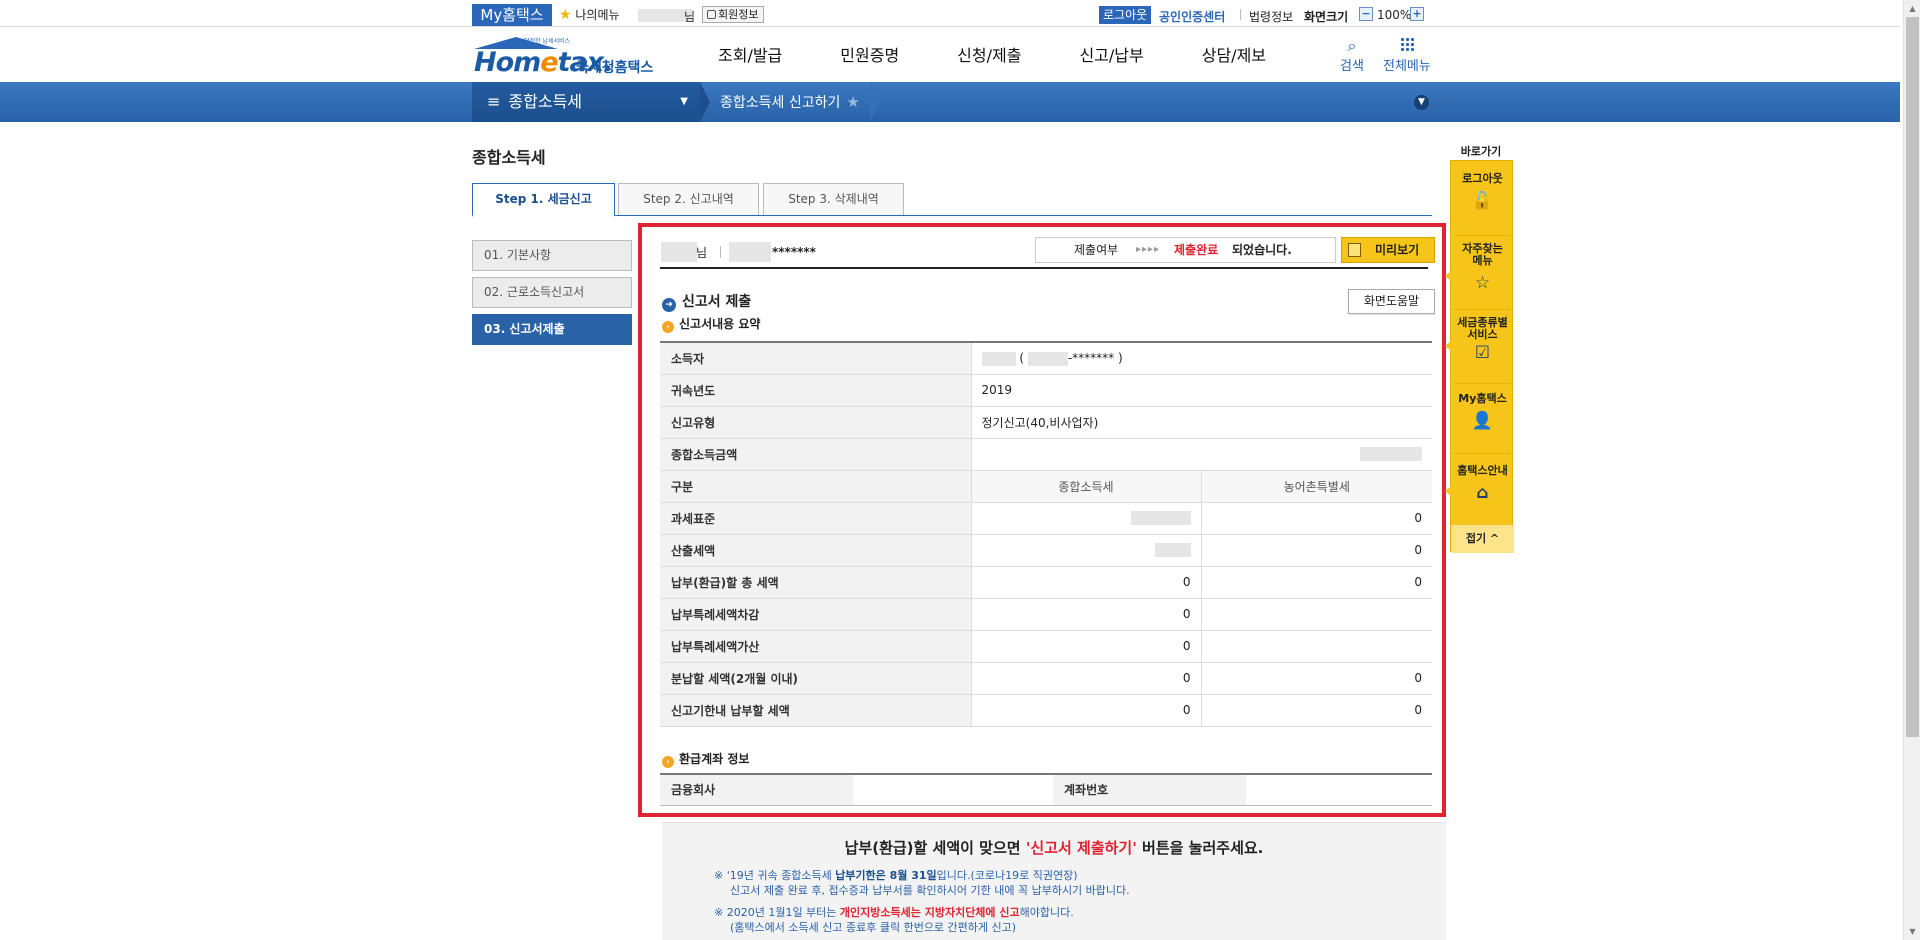 The image size is (1920, 940). I want to click on nav-item-inquiry: 조회/발급, so click(750, 56).